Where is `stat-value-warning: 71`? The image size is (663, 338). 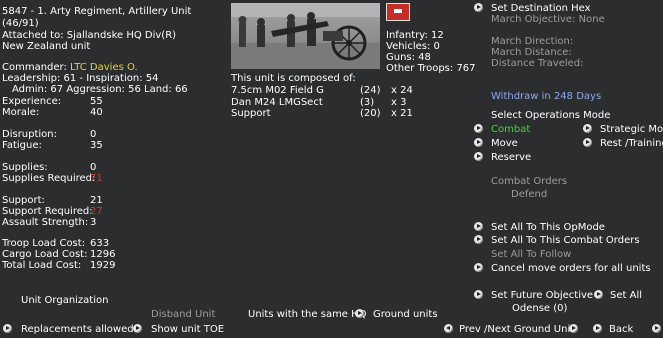 stat-value-warning: 71 is located at coordinates (96, 178).